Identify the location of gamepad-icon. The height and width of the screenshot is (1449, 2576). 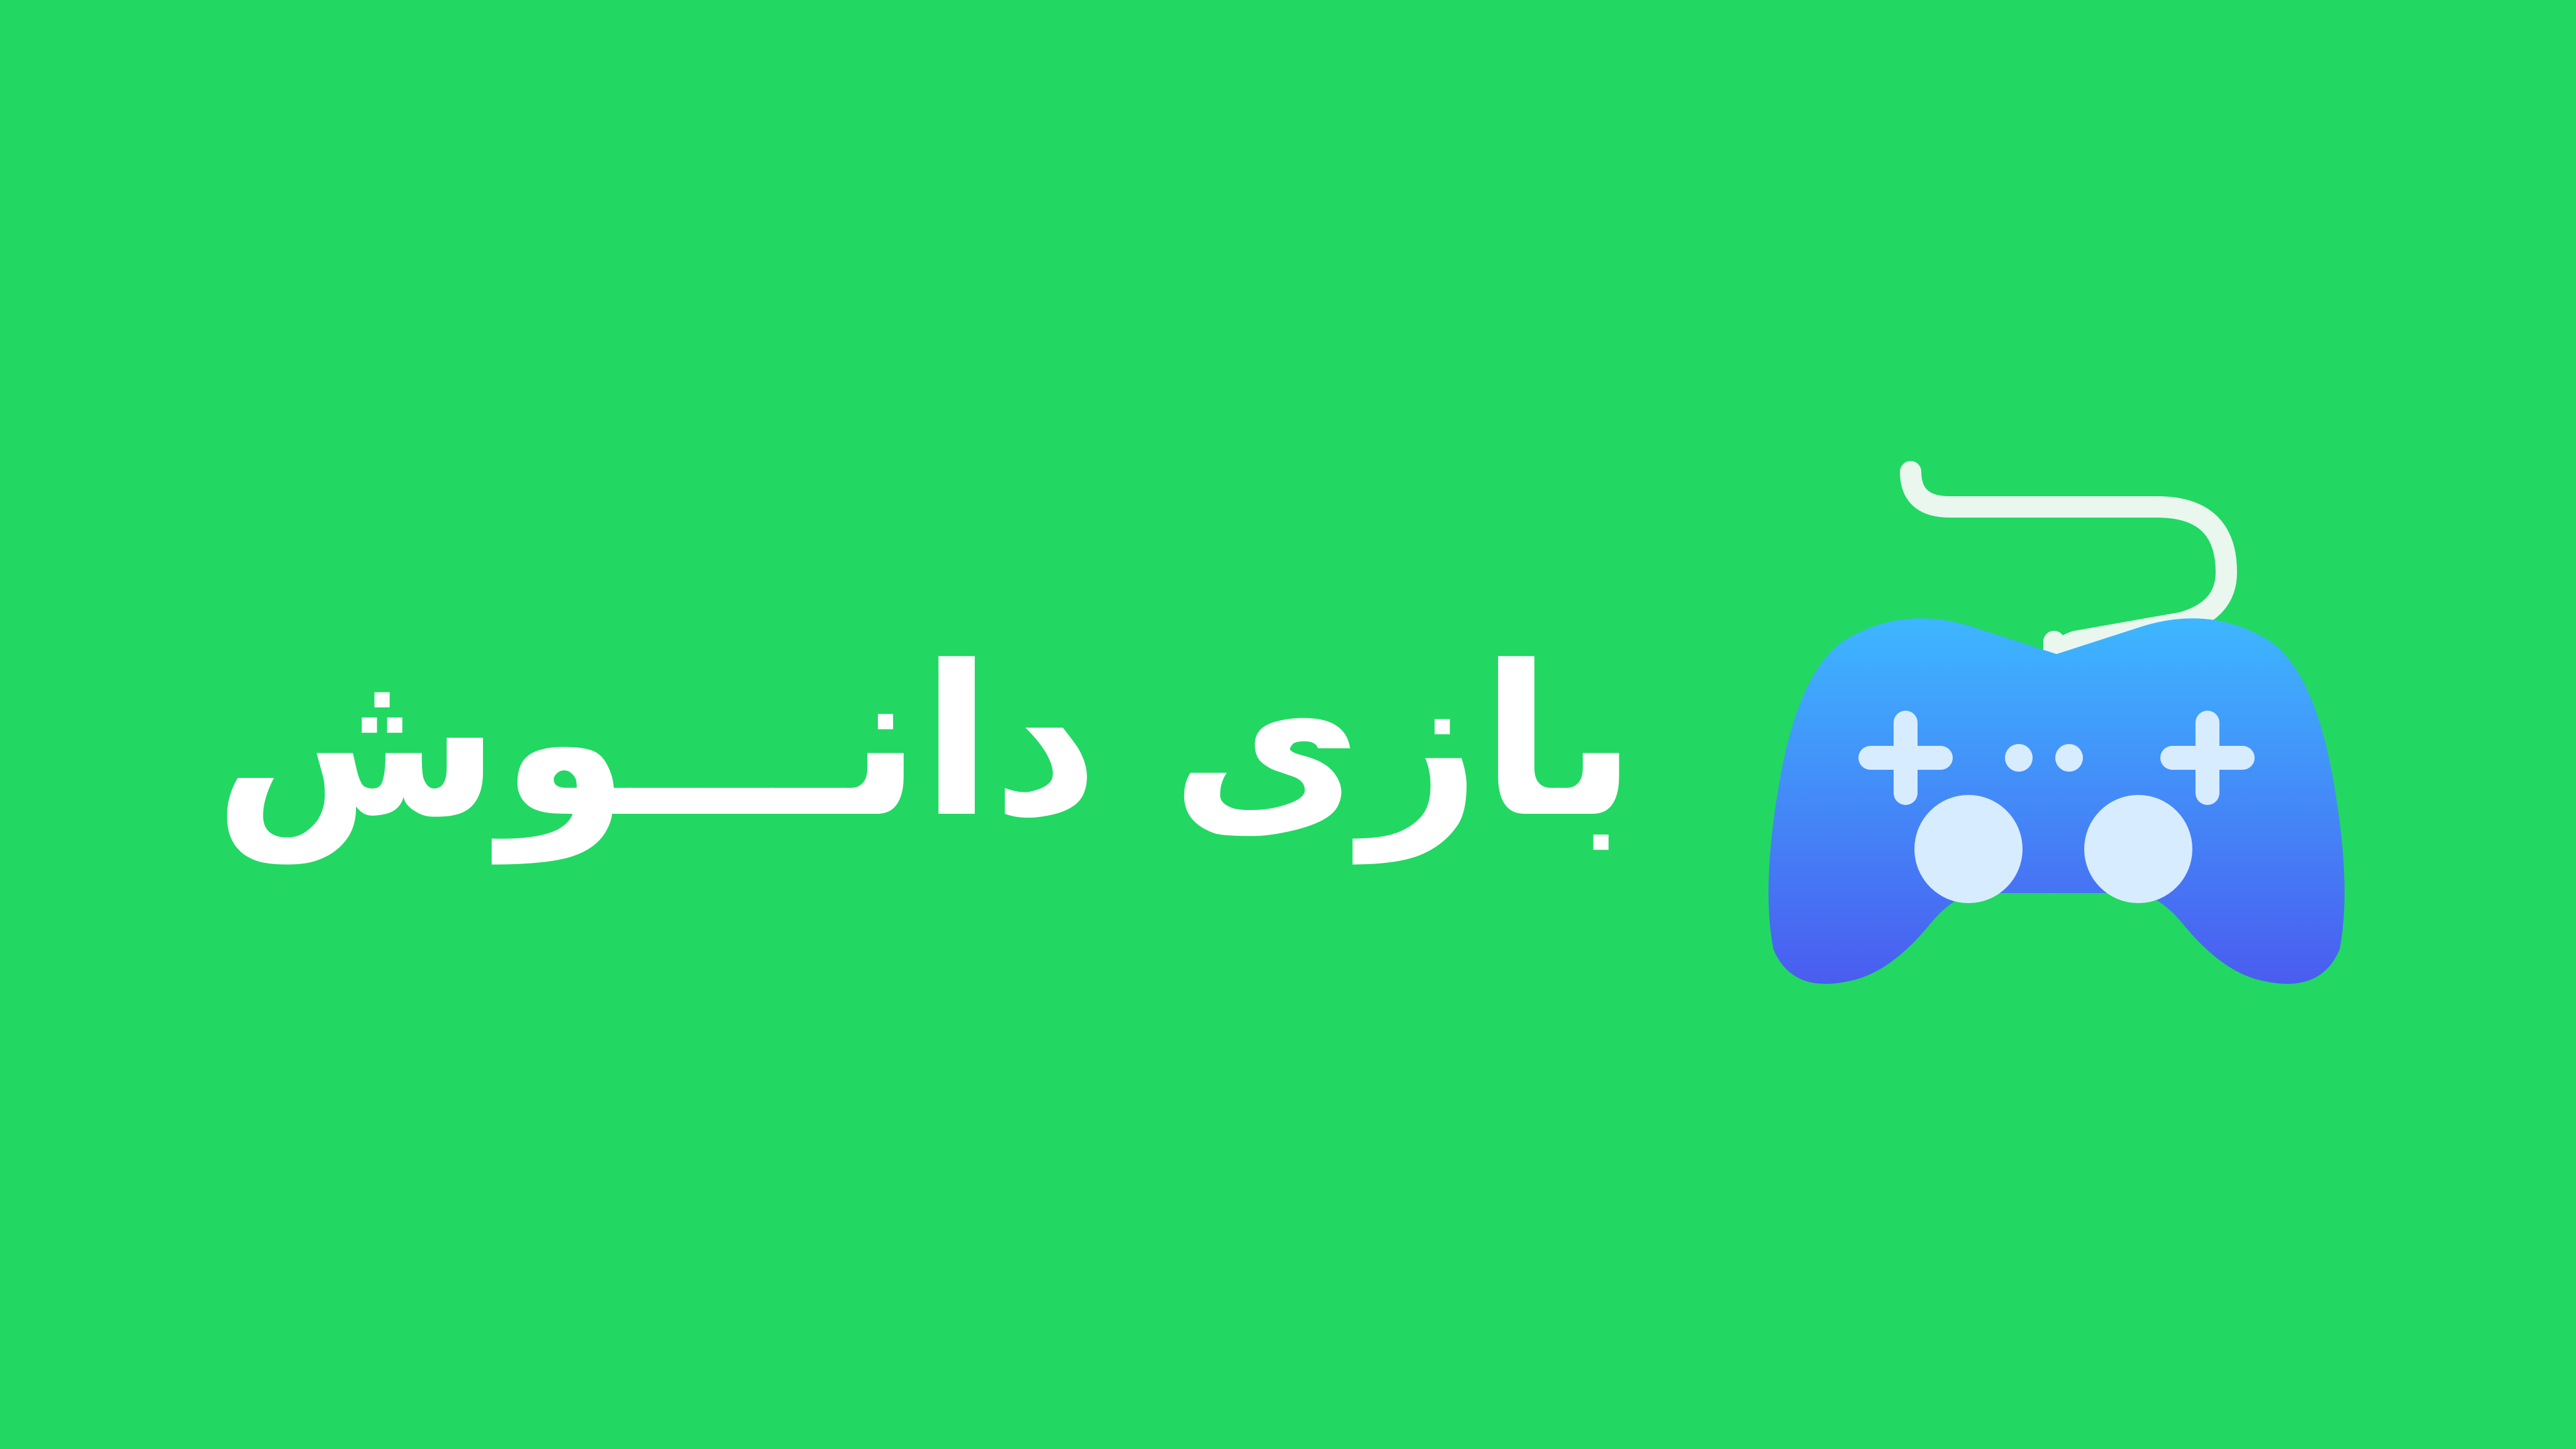
(2056, 723).